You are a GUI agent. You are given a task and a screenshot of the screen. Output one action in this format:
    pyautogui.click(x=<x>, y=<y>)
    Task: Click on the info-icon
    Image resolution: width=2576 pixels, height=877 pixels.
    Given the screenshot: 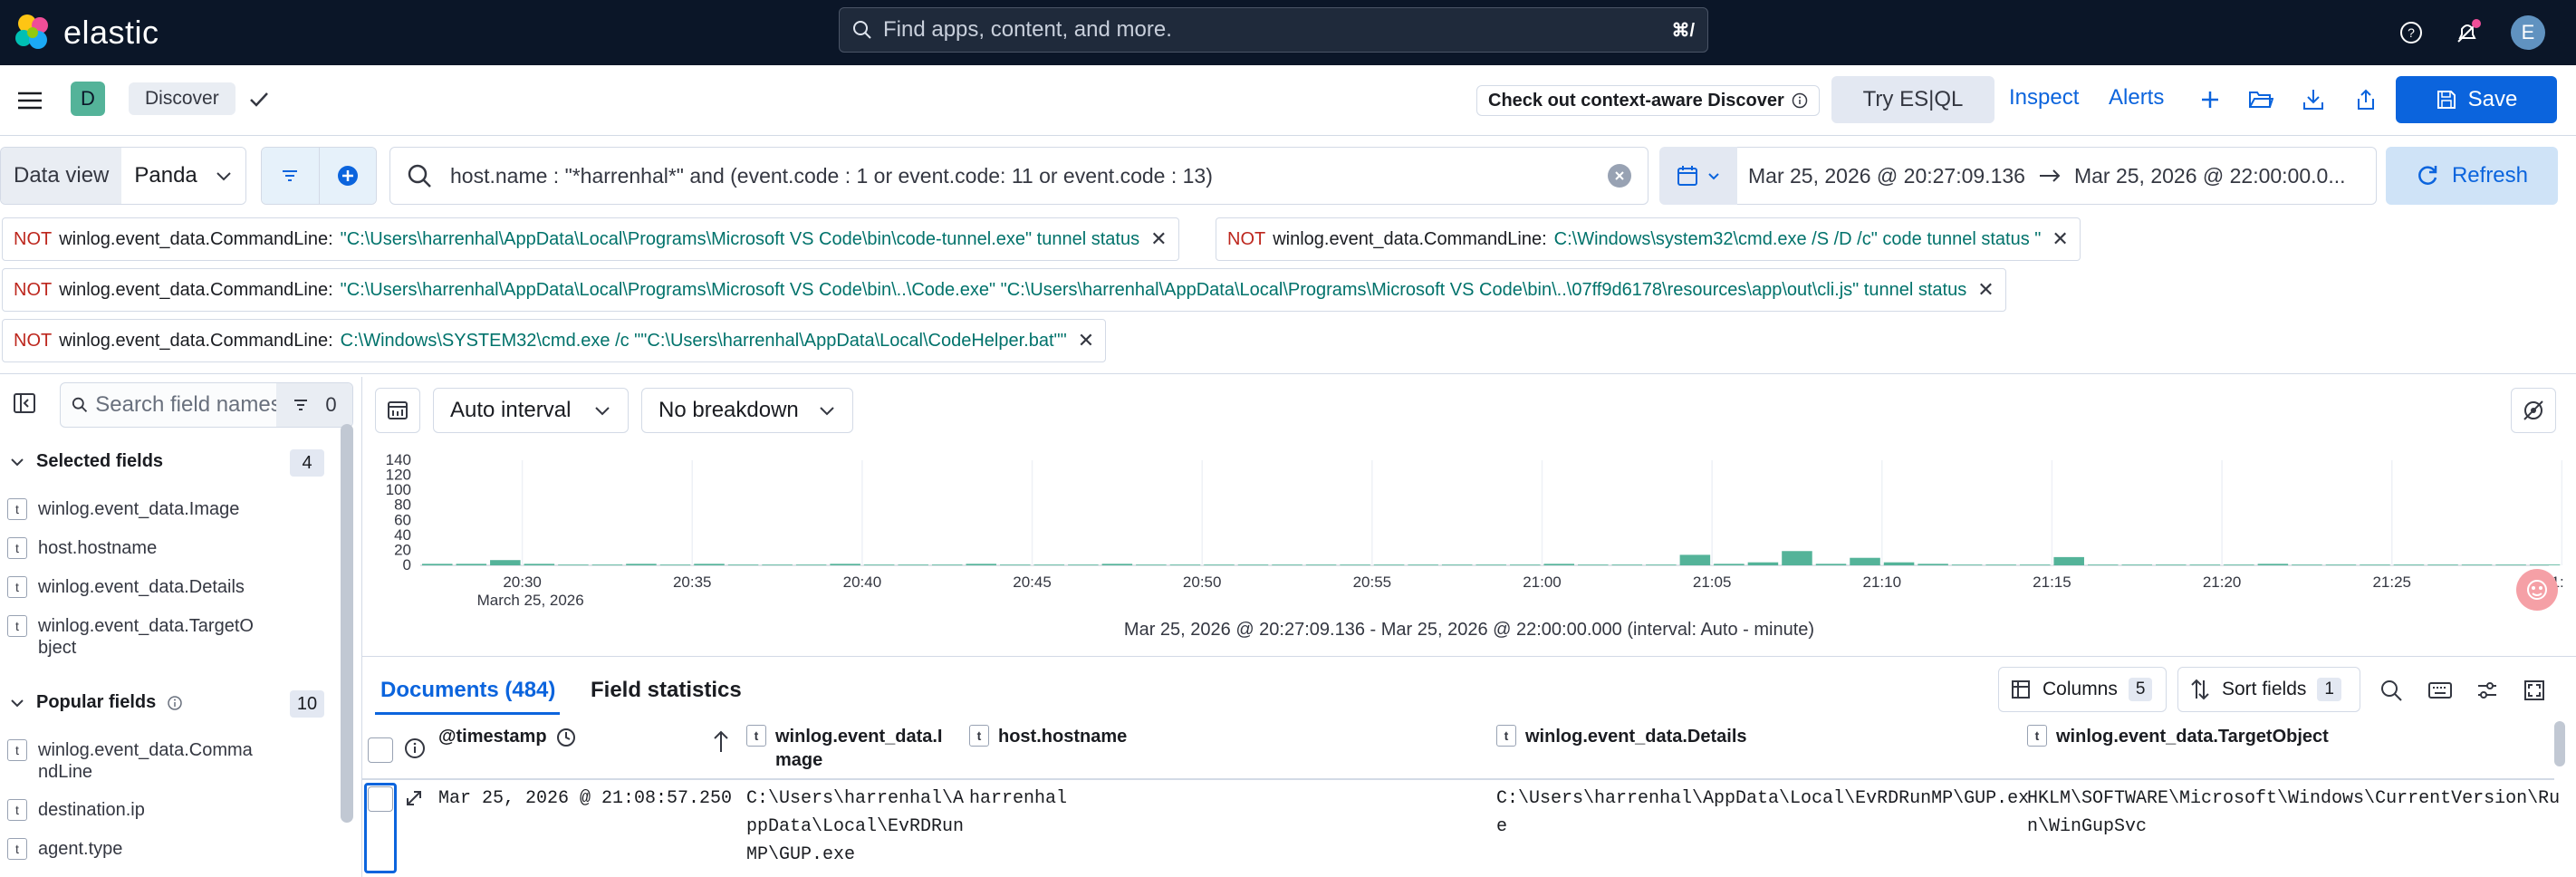 What is the action you would take?
    pyautogui.click(x=415, y=748)
    